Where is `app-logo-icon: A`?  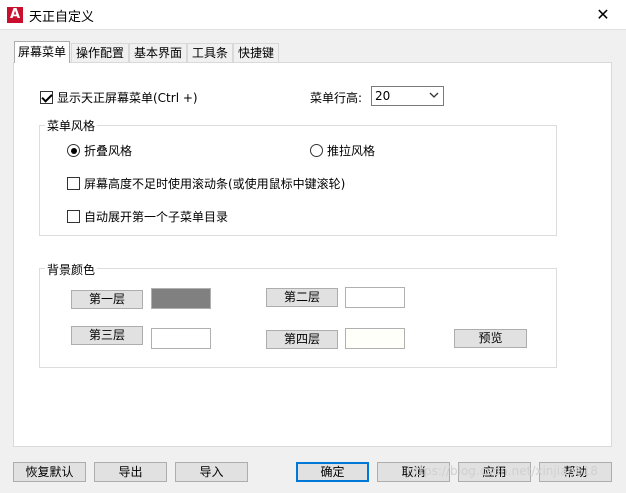
app-logo-icon: A is located at coordinates (15, 15).